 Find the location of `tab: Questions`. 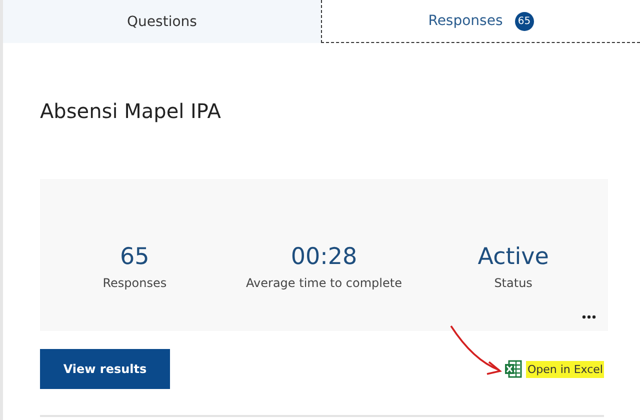

tab: Questions is located at coordinates (162, 21).